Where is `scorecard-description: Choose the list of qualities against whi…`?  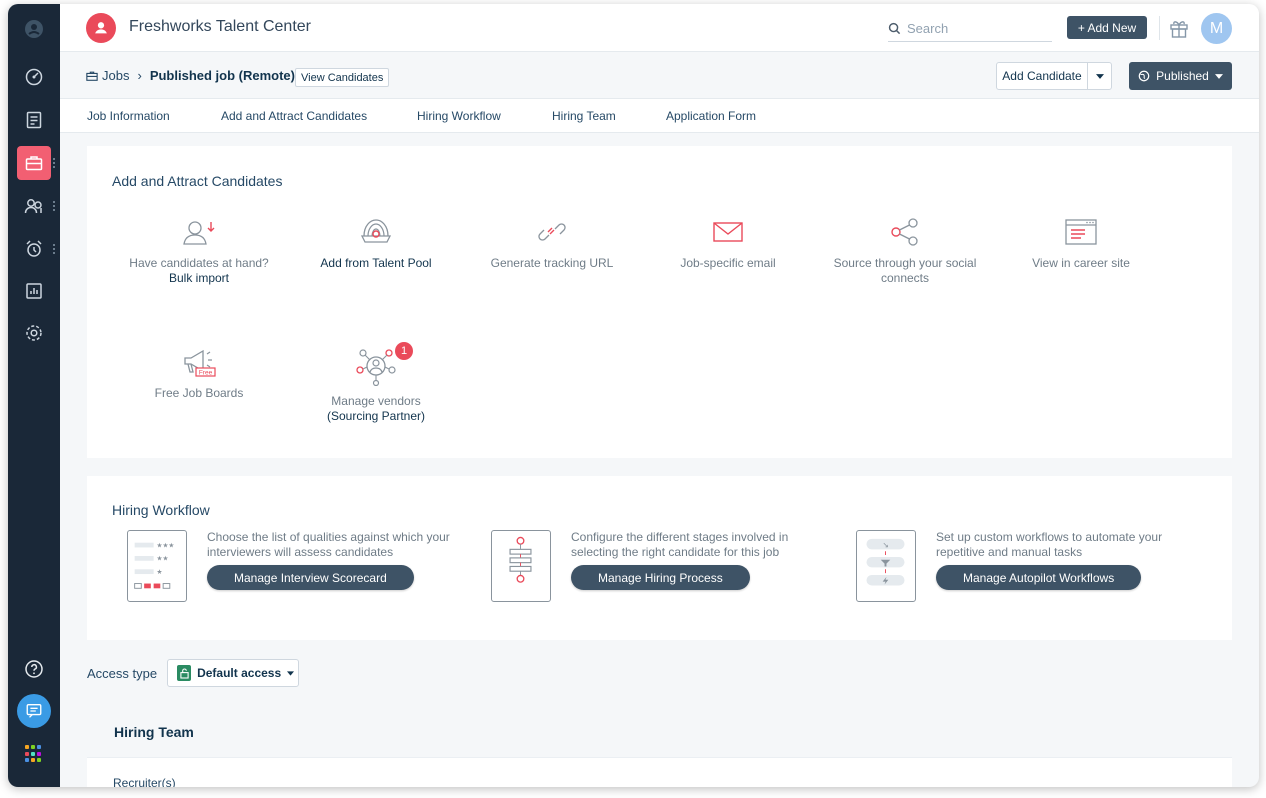 scorecard-description: Choose the list of qualities against whi… is located at coordinates (328, 544).